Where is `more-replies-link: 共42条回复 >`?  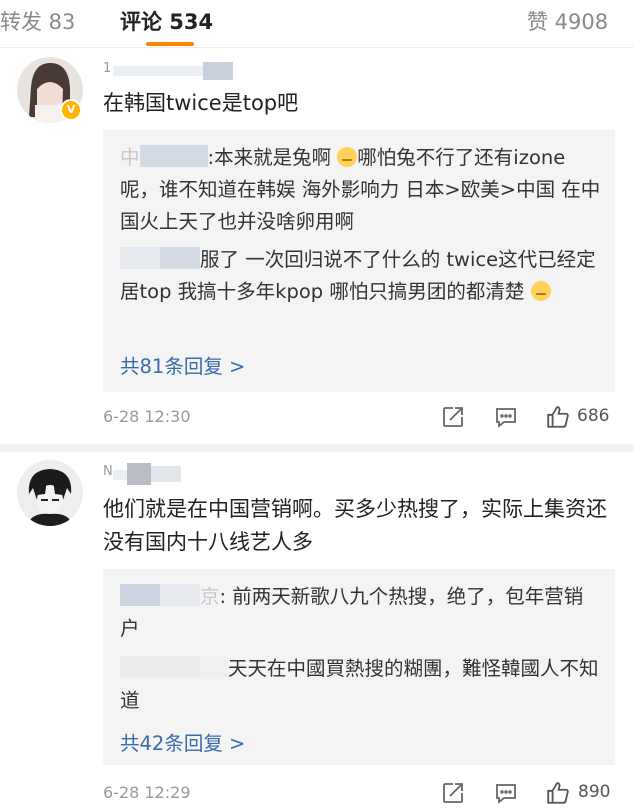
more-replies-link: 共42条回复 > is located at coordinates (182, 741).